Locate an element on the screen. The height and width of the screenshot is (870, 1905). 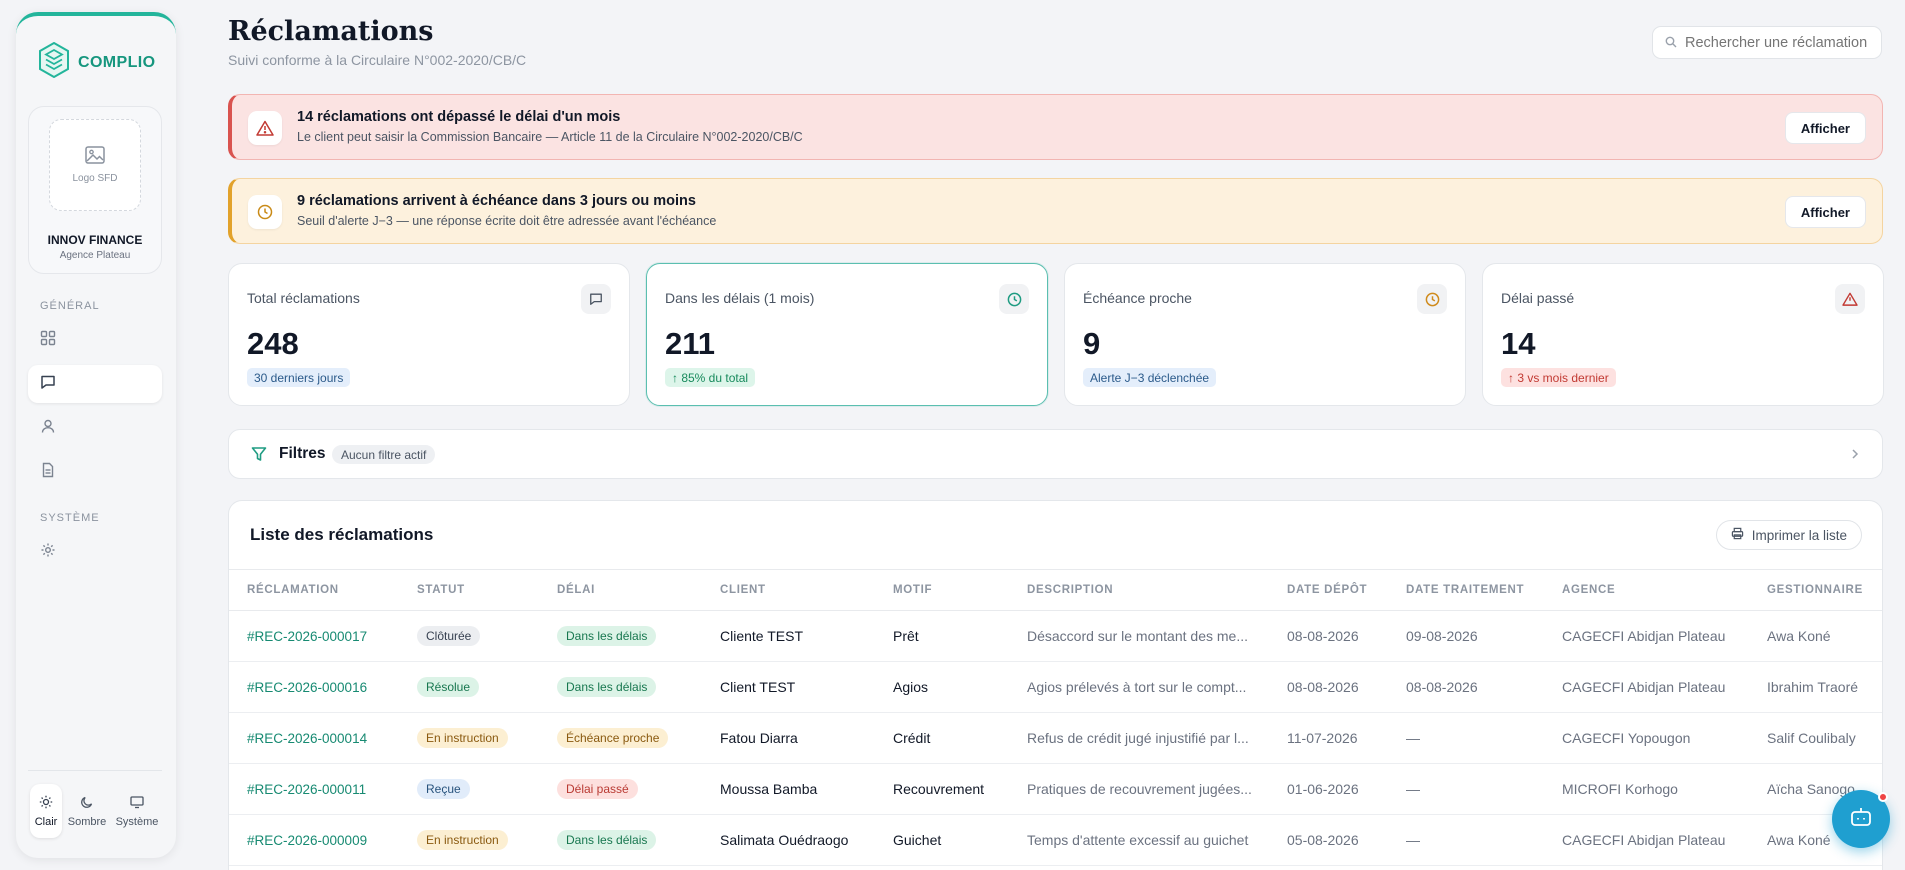
brand: COMPLIO is located at coordinates (96, 62).